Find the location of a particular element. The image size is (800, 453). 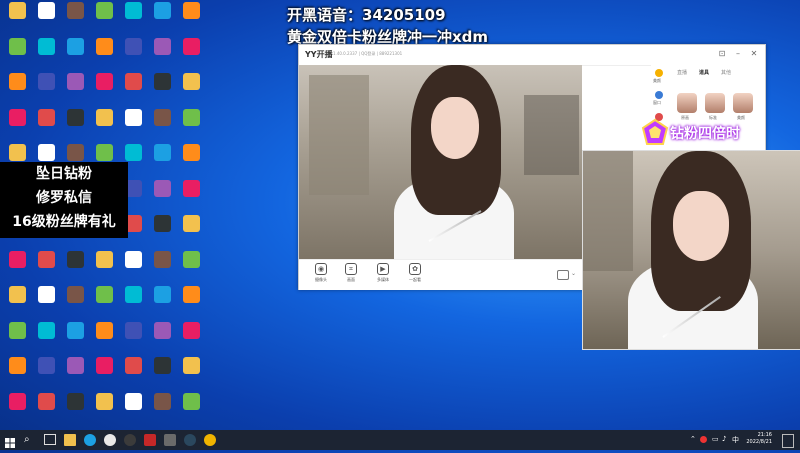

tray-app-icon is located at coordinates (210, 440).